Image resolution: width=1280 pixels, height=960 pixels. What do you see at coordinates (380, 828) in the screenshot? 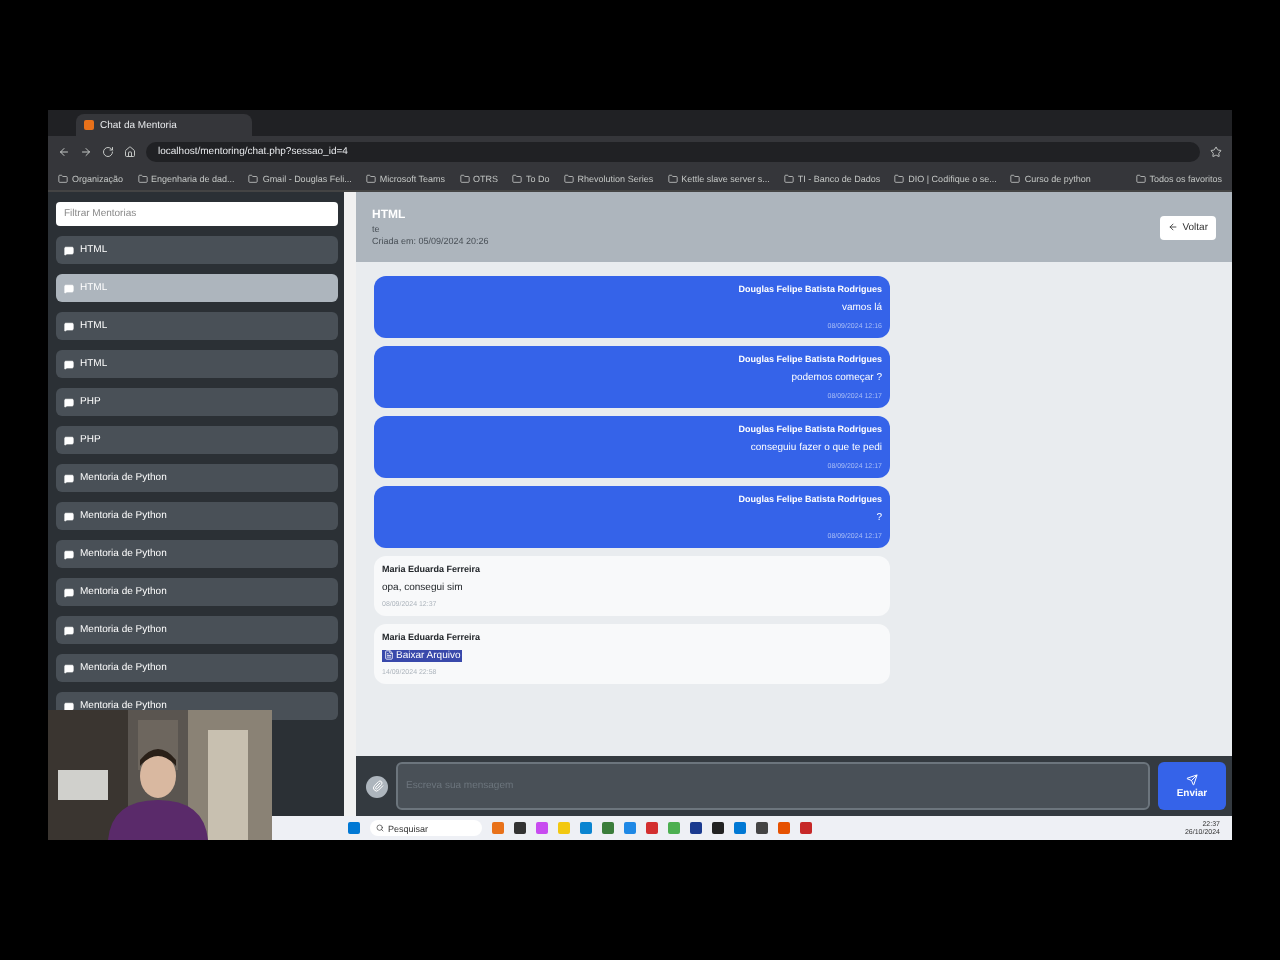
I see `search-icon` at bounding box center [380, 828].